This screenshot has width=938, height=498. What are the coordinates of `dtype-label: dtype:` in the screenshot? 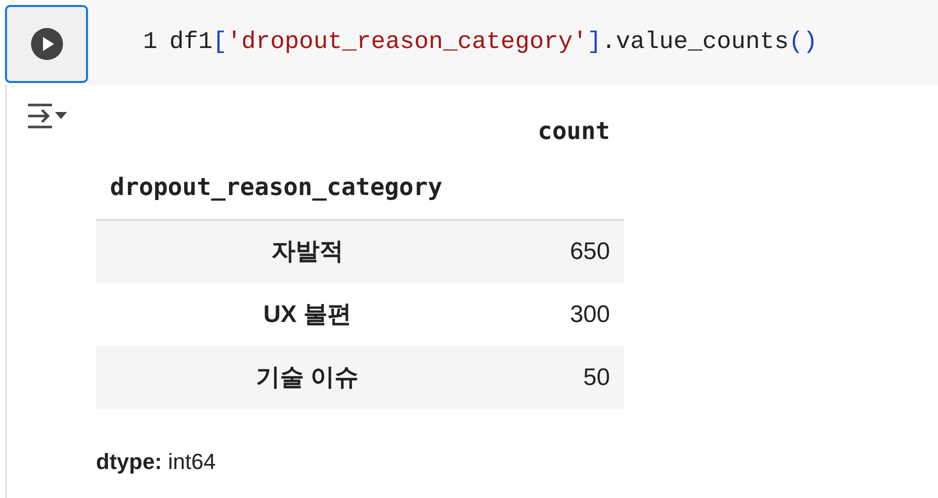 It's located at (129, 462).